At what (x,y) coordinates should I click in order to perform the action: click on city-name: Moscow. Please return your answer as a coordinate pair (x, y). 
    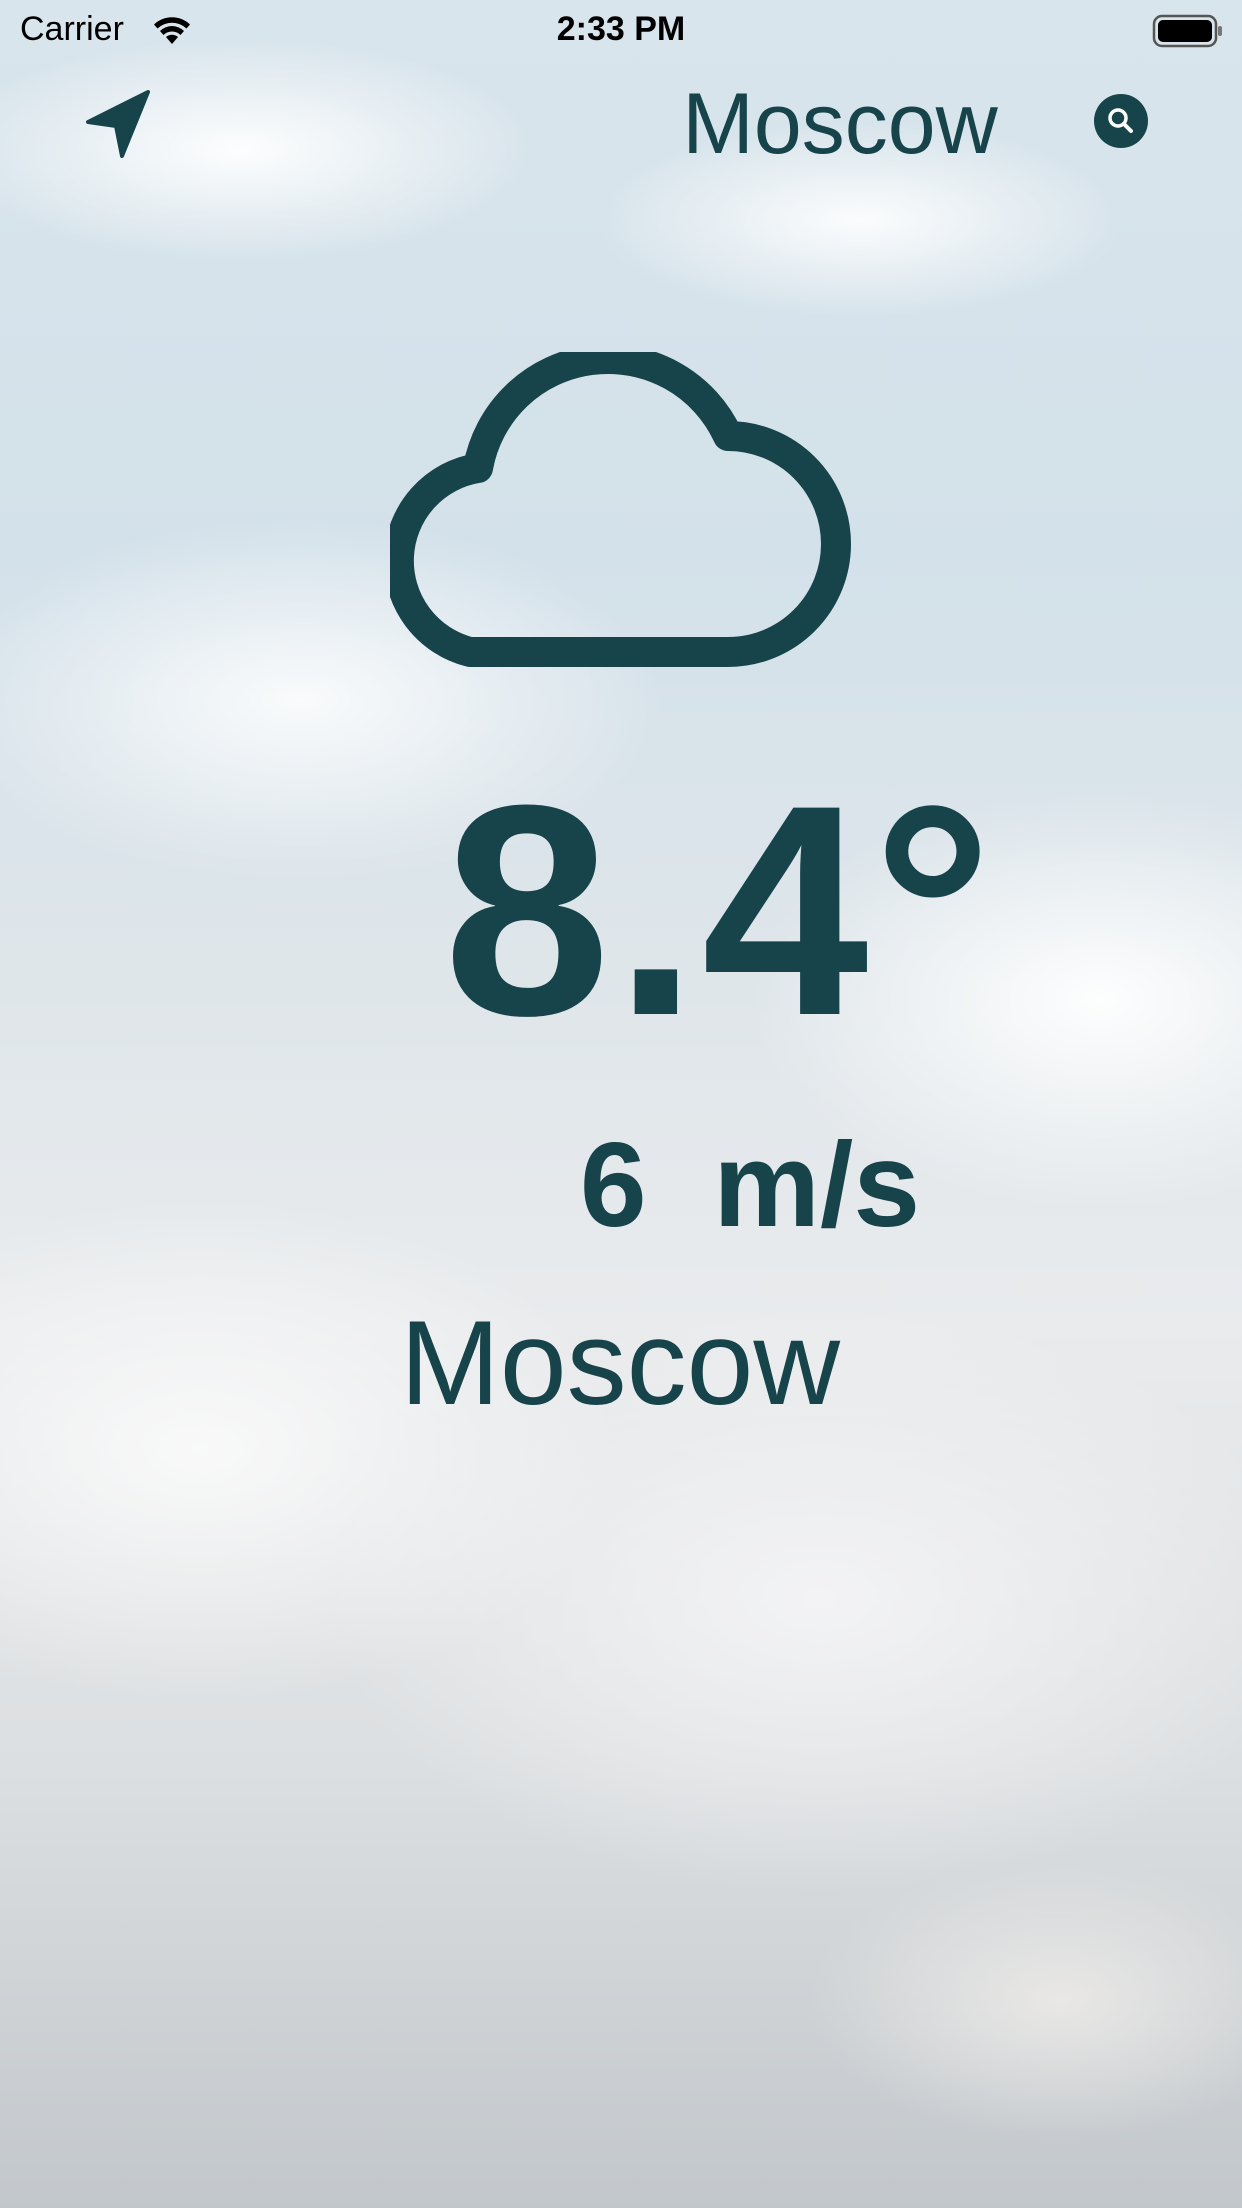
    Looking at the image, I should click on (620, 1363).